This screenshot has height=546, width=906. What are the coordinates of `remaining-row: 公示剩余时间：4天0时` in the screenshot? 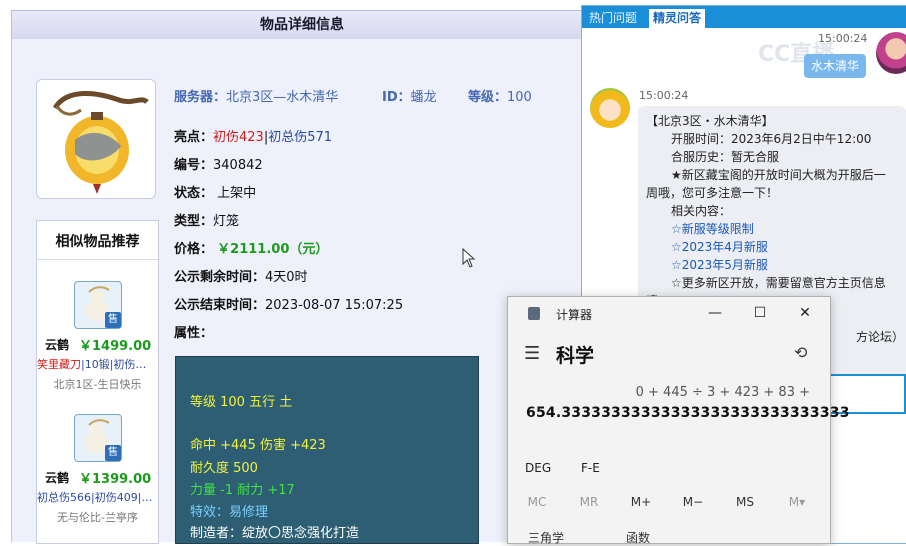 It's located at (241, 275).